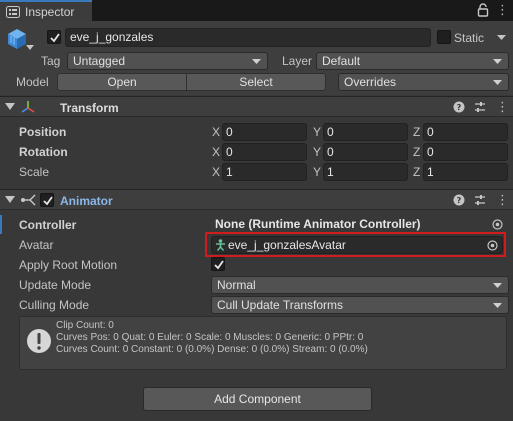  Describe the element at coordinates (85, 325) in the screenshot. I see `info-line-clip-count: Clip Count: 0` at that location.